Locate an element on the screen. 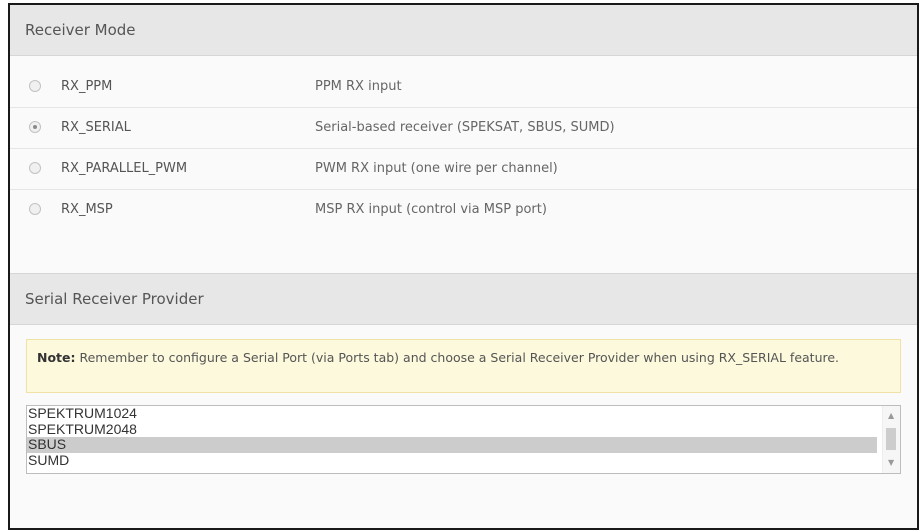 The image size is (921, 532). provider-option: SPEKTRUM2048 is located at coordinates (452, 429).